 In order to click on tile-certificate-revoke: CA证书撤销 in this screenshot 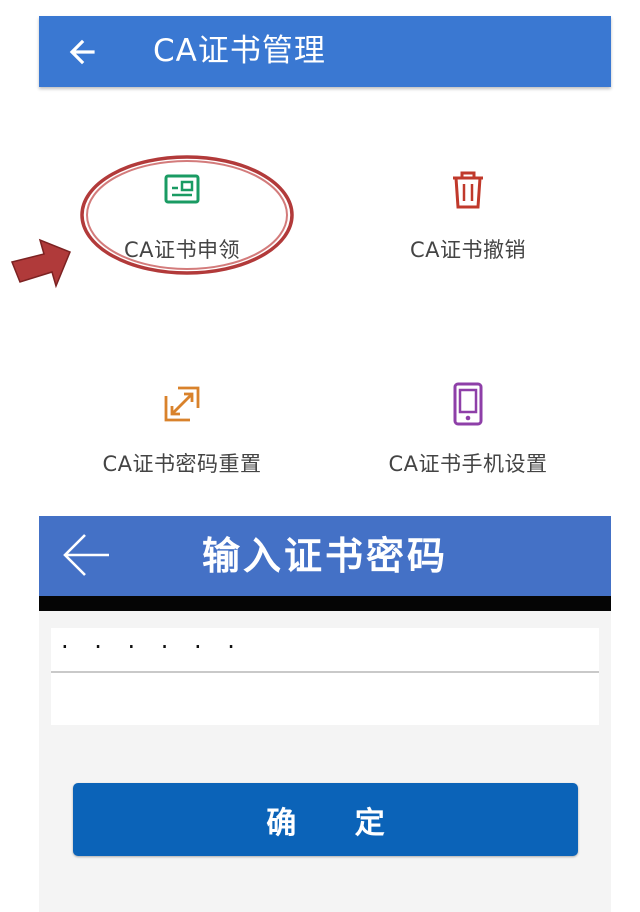, I will do `click(468, 230)`.